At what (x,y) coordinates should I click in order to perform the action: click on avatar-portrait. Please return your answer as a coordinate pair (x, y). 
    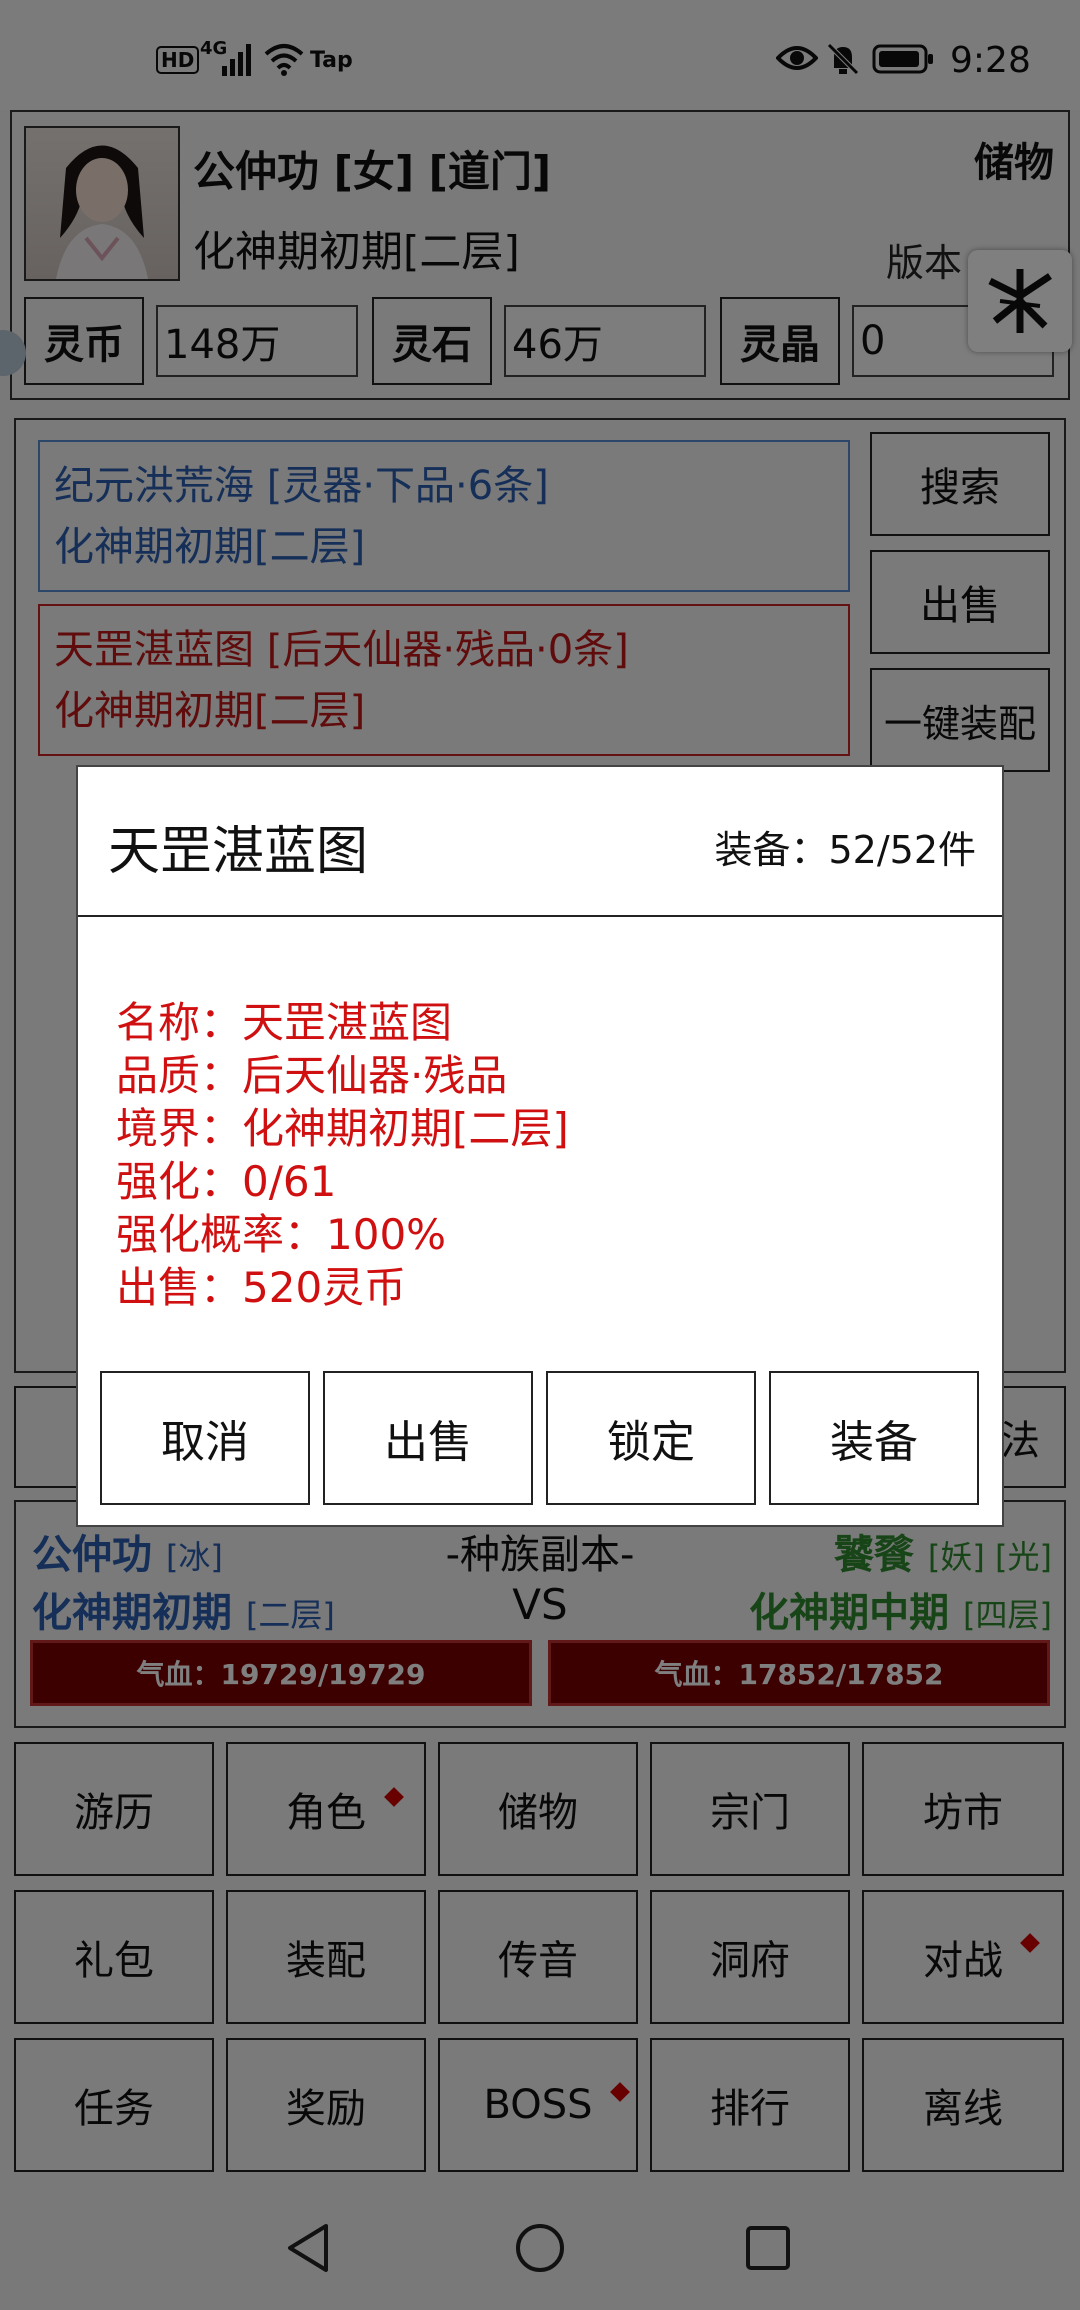
    Looking at the image, I should click on (102, 212).